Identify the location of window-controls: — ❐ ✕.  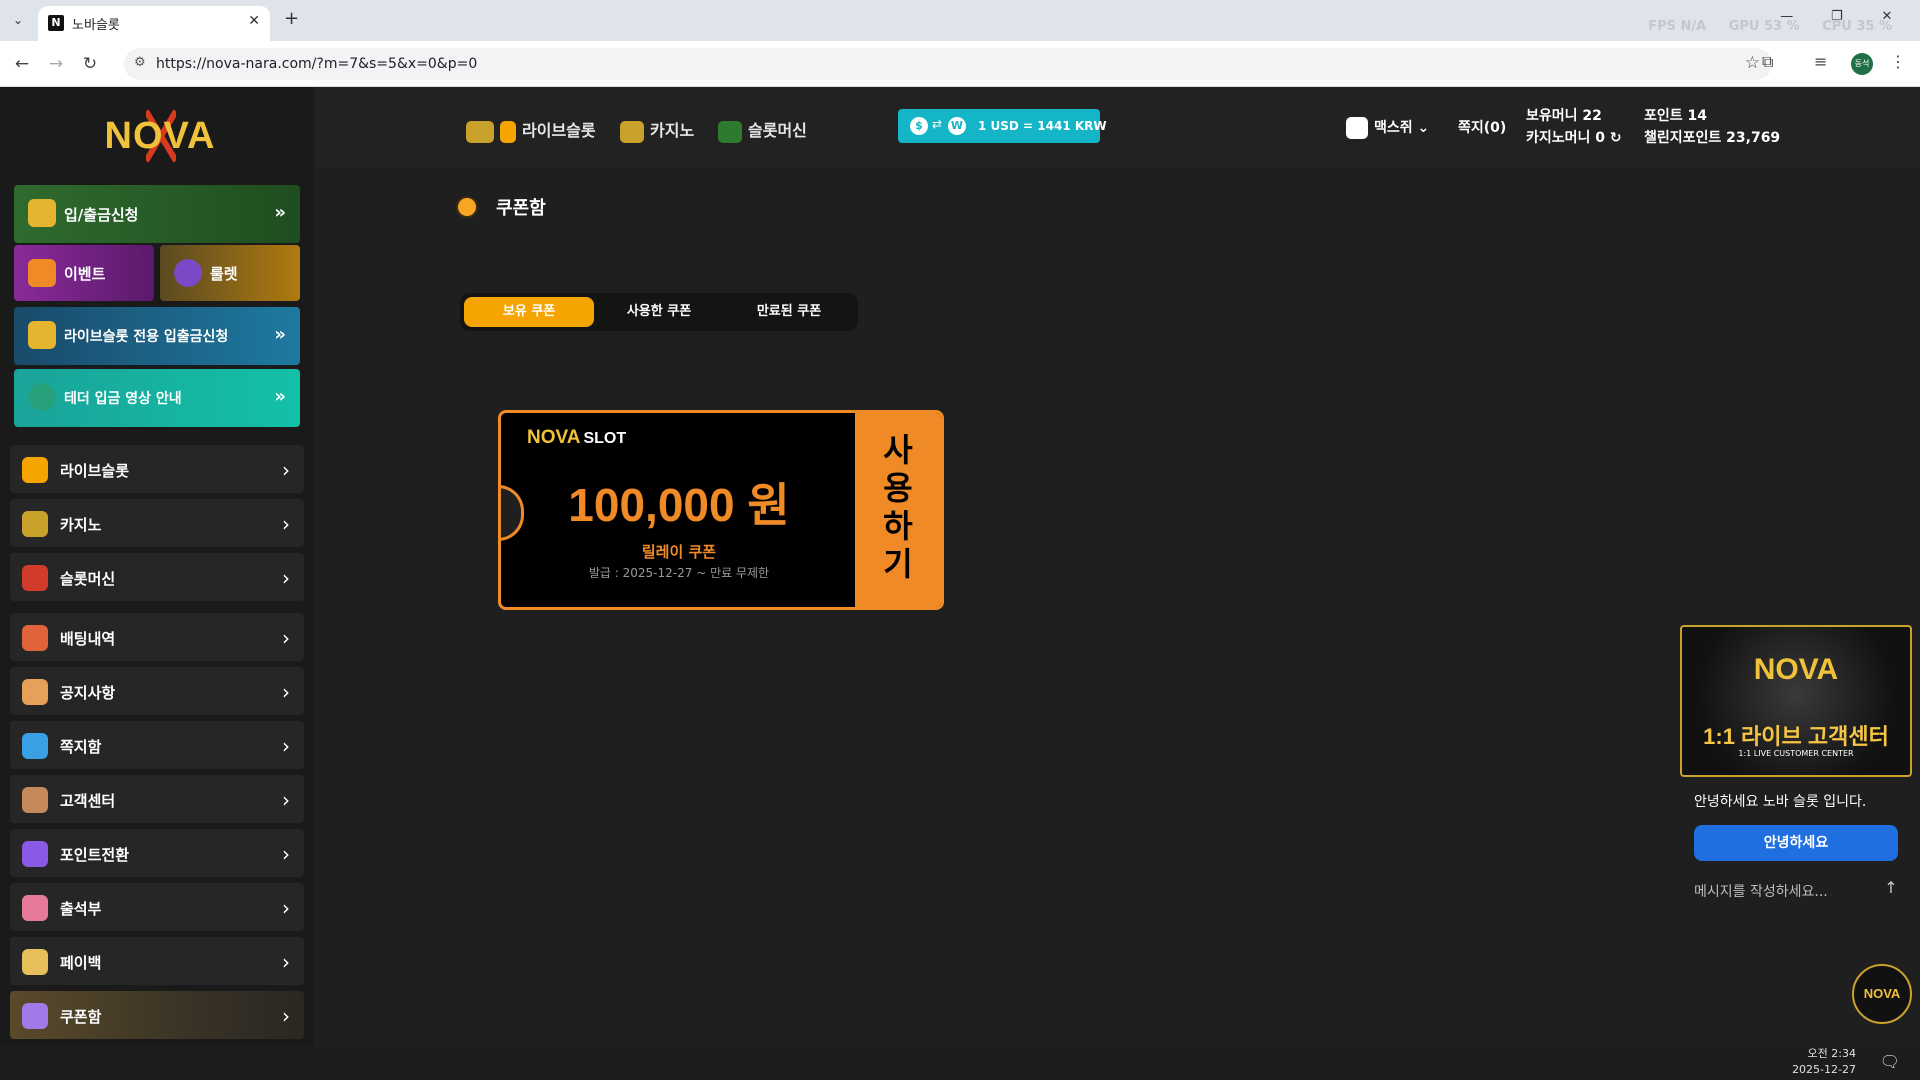
(1837, 16).